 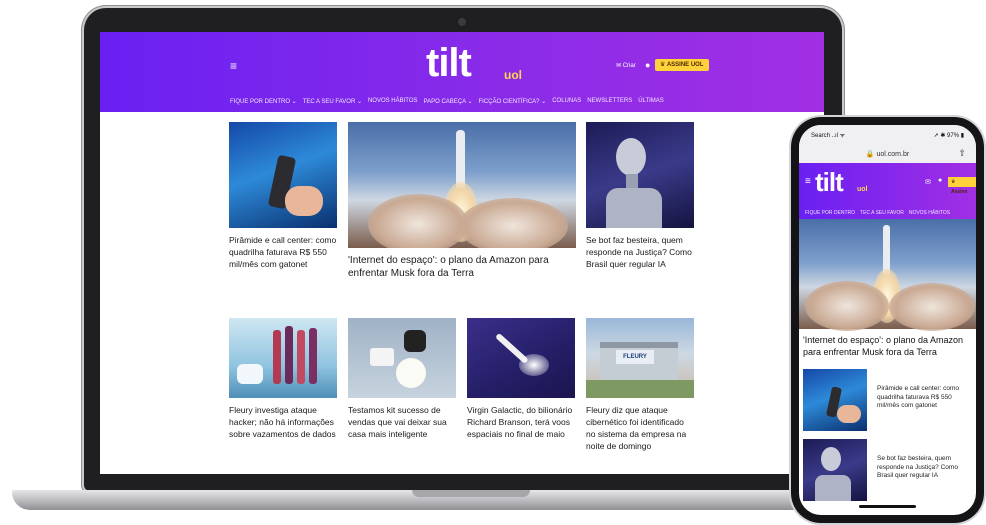 What do you see at coordinates (948, 135) in the screenshot?
I see `status-right: ➚ ✱ 97% ▮` at bounding box center [948, 135].